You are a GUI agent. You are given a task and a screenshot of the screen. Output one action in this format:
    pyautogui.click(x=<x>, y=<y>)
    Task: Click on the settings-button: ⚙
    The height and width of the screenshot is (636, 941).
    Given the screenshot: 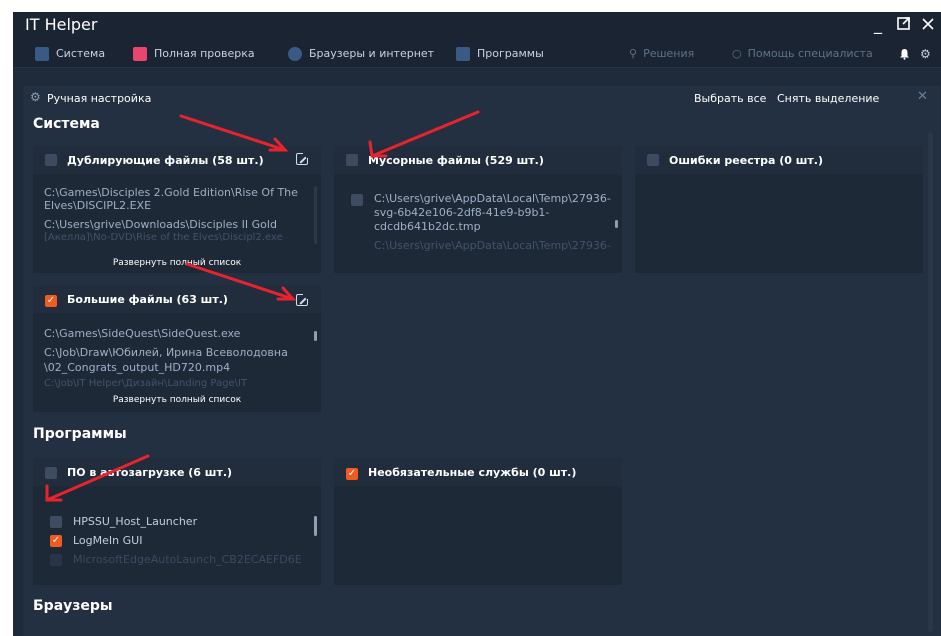 What is the action you would take?
    pyautogui.click(x=925, y=53)
    